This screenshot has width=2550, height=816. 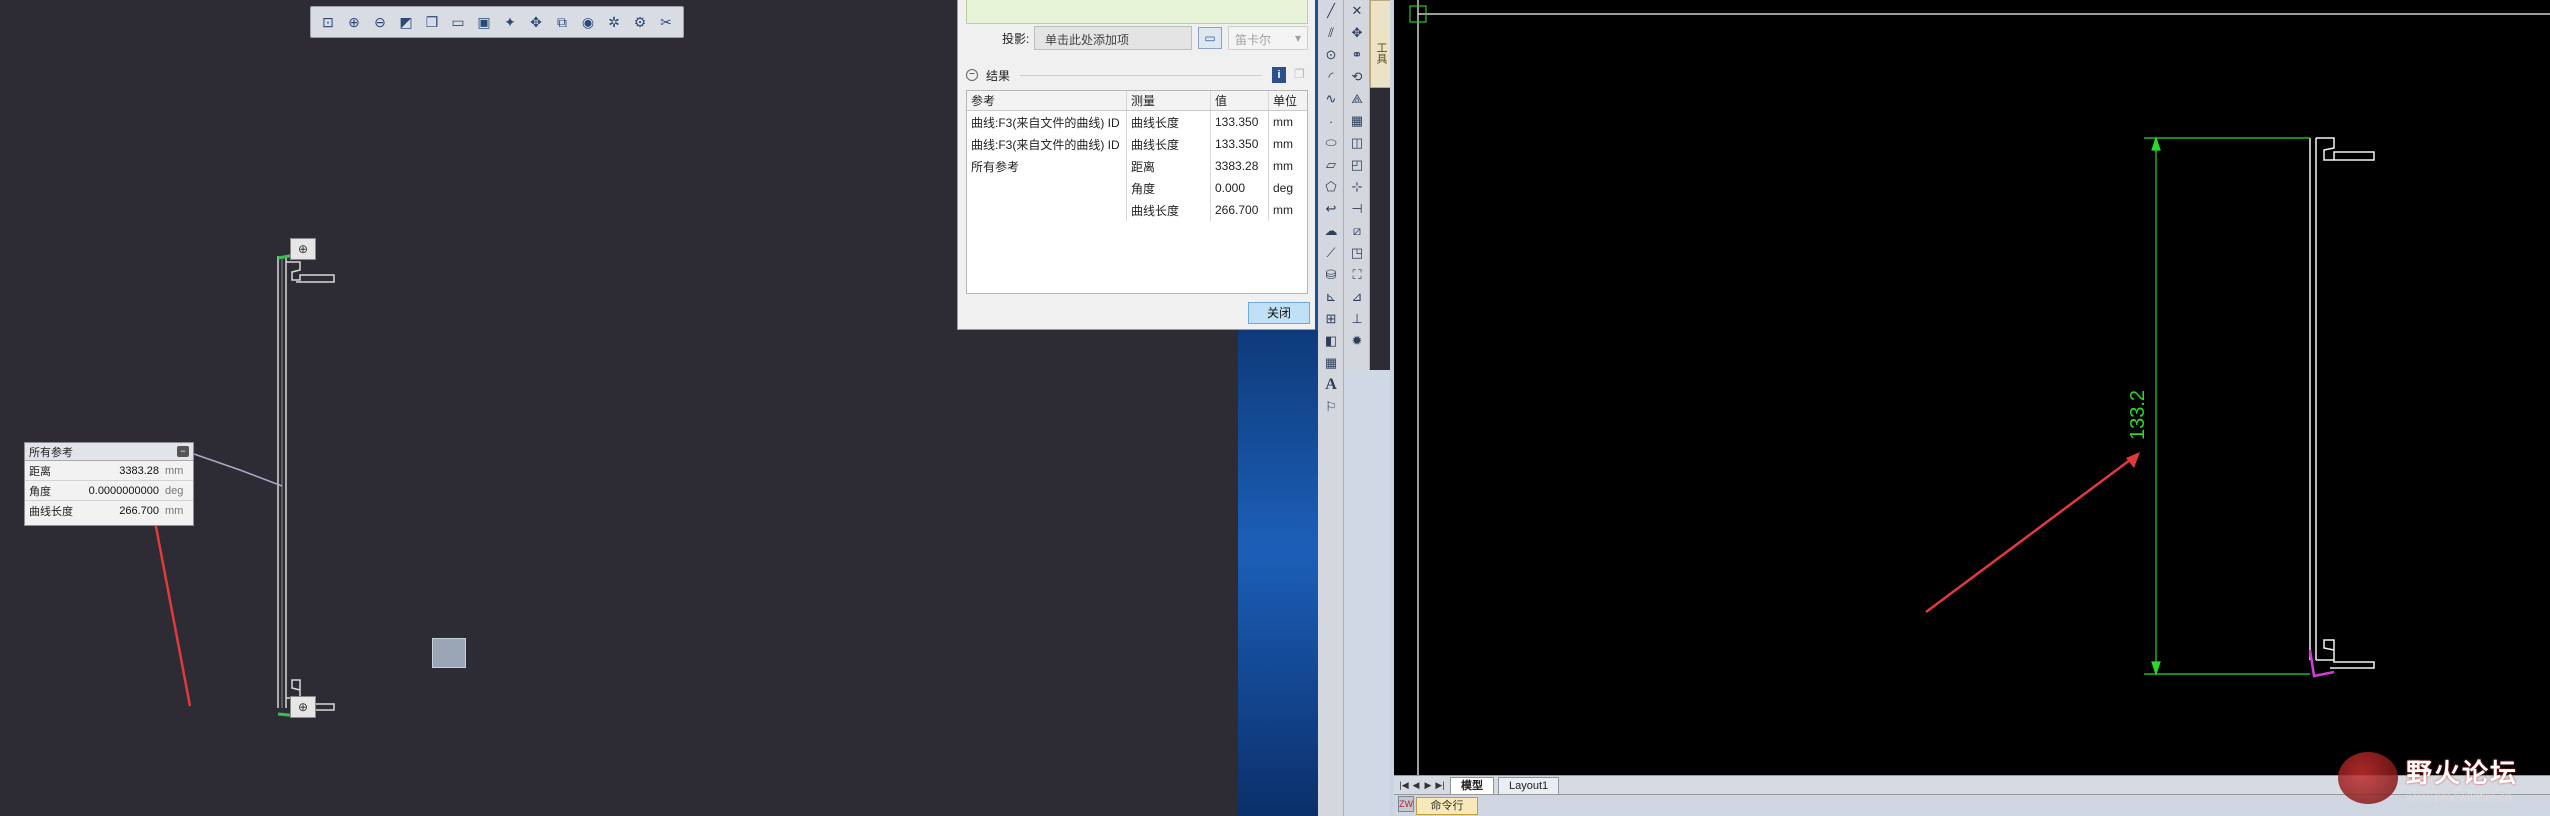 What do you see at coordinates (1331, 165) in the screenshot?
I see `rectangle-icon: ▱` at bounding box center [1331, 165].